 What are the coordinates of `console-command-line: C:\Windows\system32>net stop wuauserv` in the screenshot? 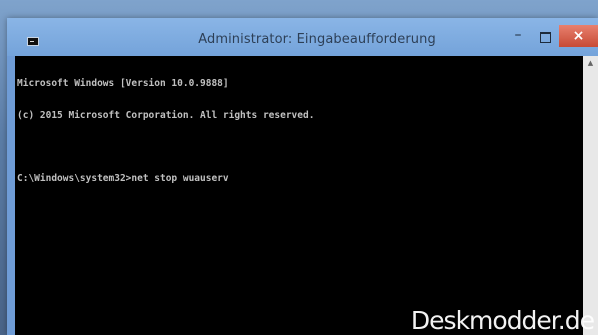 It's located at (123, 178).